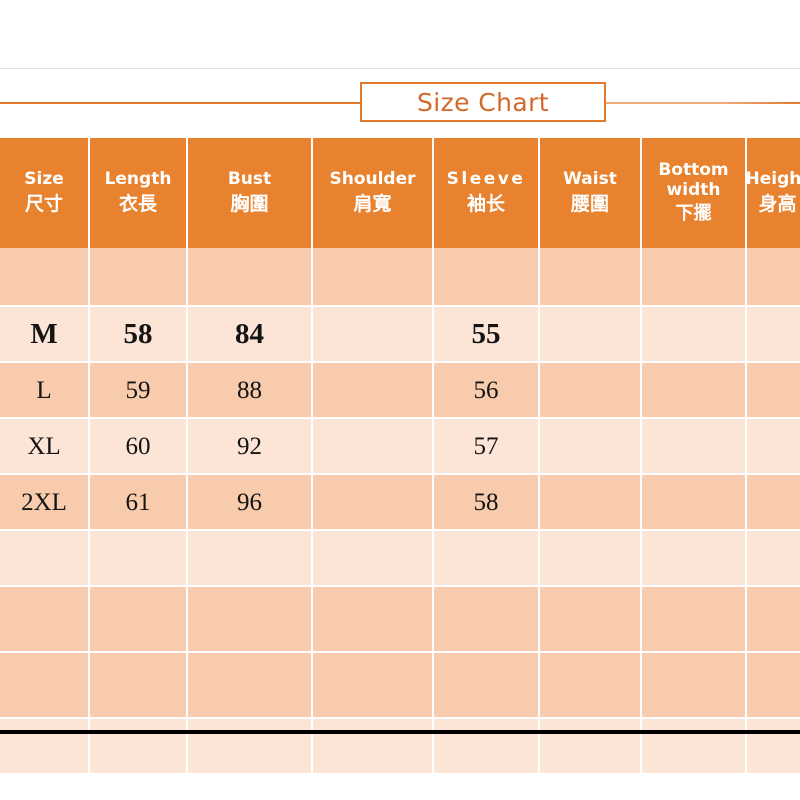 The height and width of the screenshot is (800, 800). What do you see at coordinates (372, 203) in the screenshot?
I see `column-header-shoulder-cn: 肩寬` at bounding box center [372, 203].